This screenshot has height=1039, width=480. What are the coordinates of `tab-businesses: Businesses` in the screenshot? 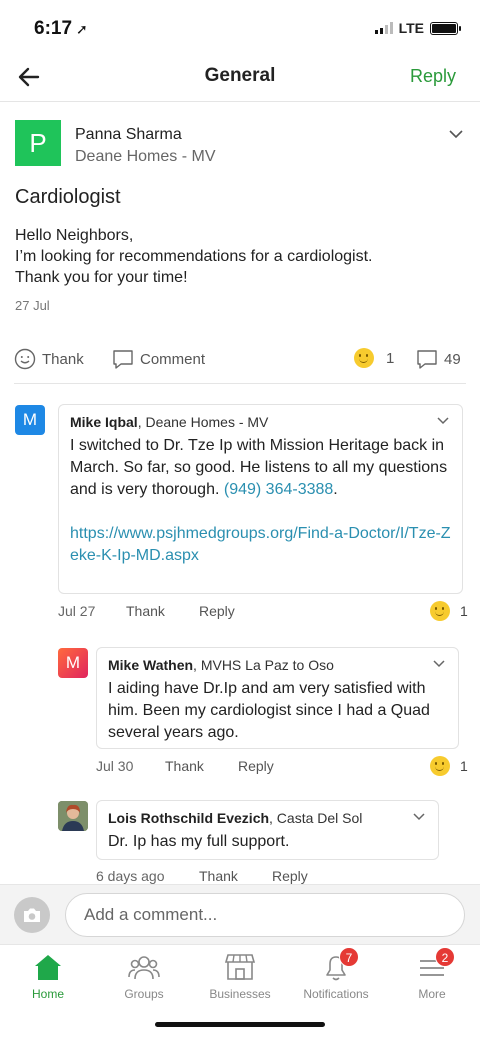 It's located at (240, 976).